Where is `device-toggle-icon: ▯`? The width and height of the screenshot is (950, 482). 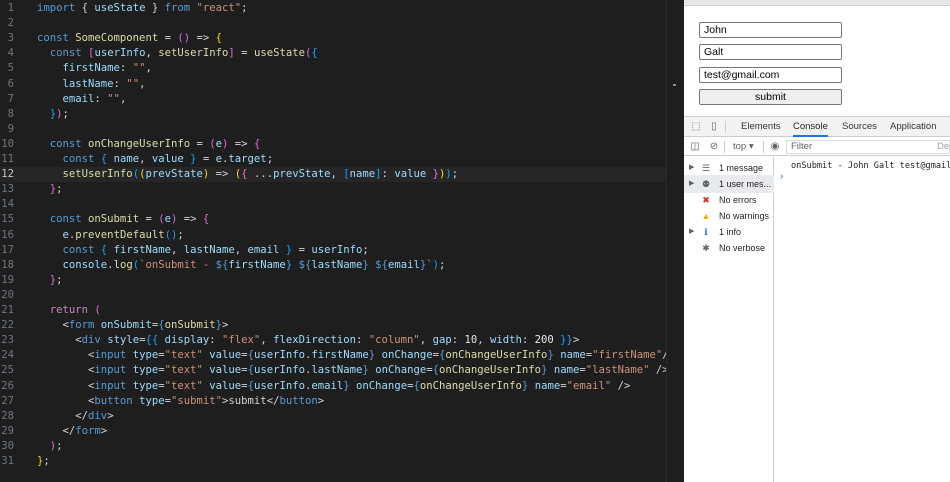
device-toggle-icon: ▯ is located at coordinates (714, 127).